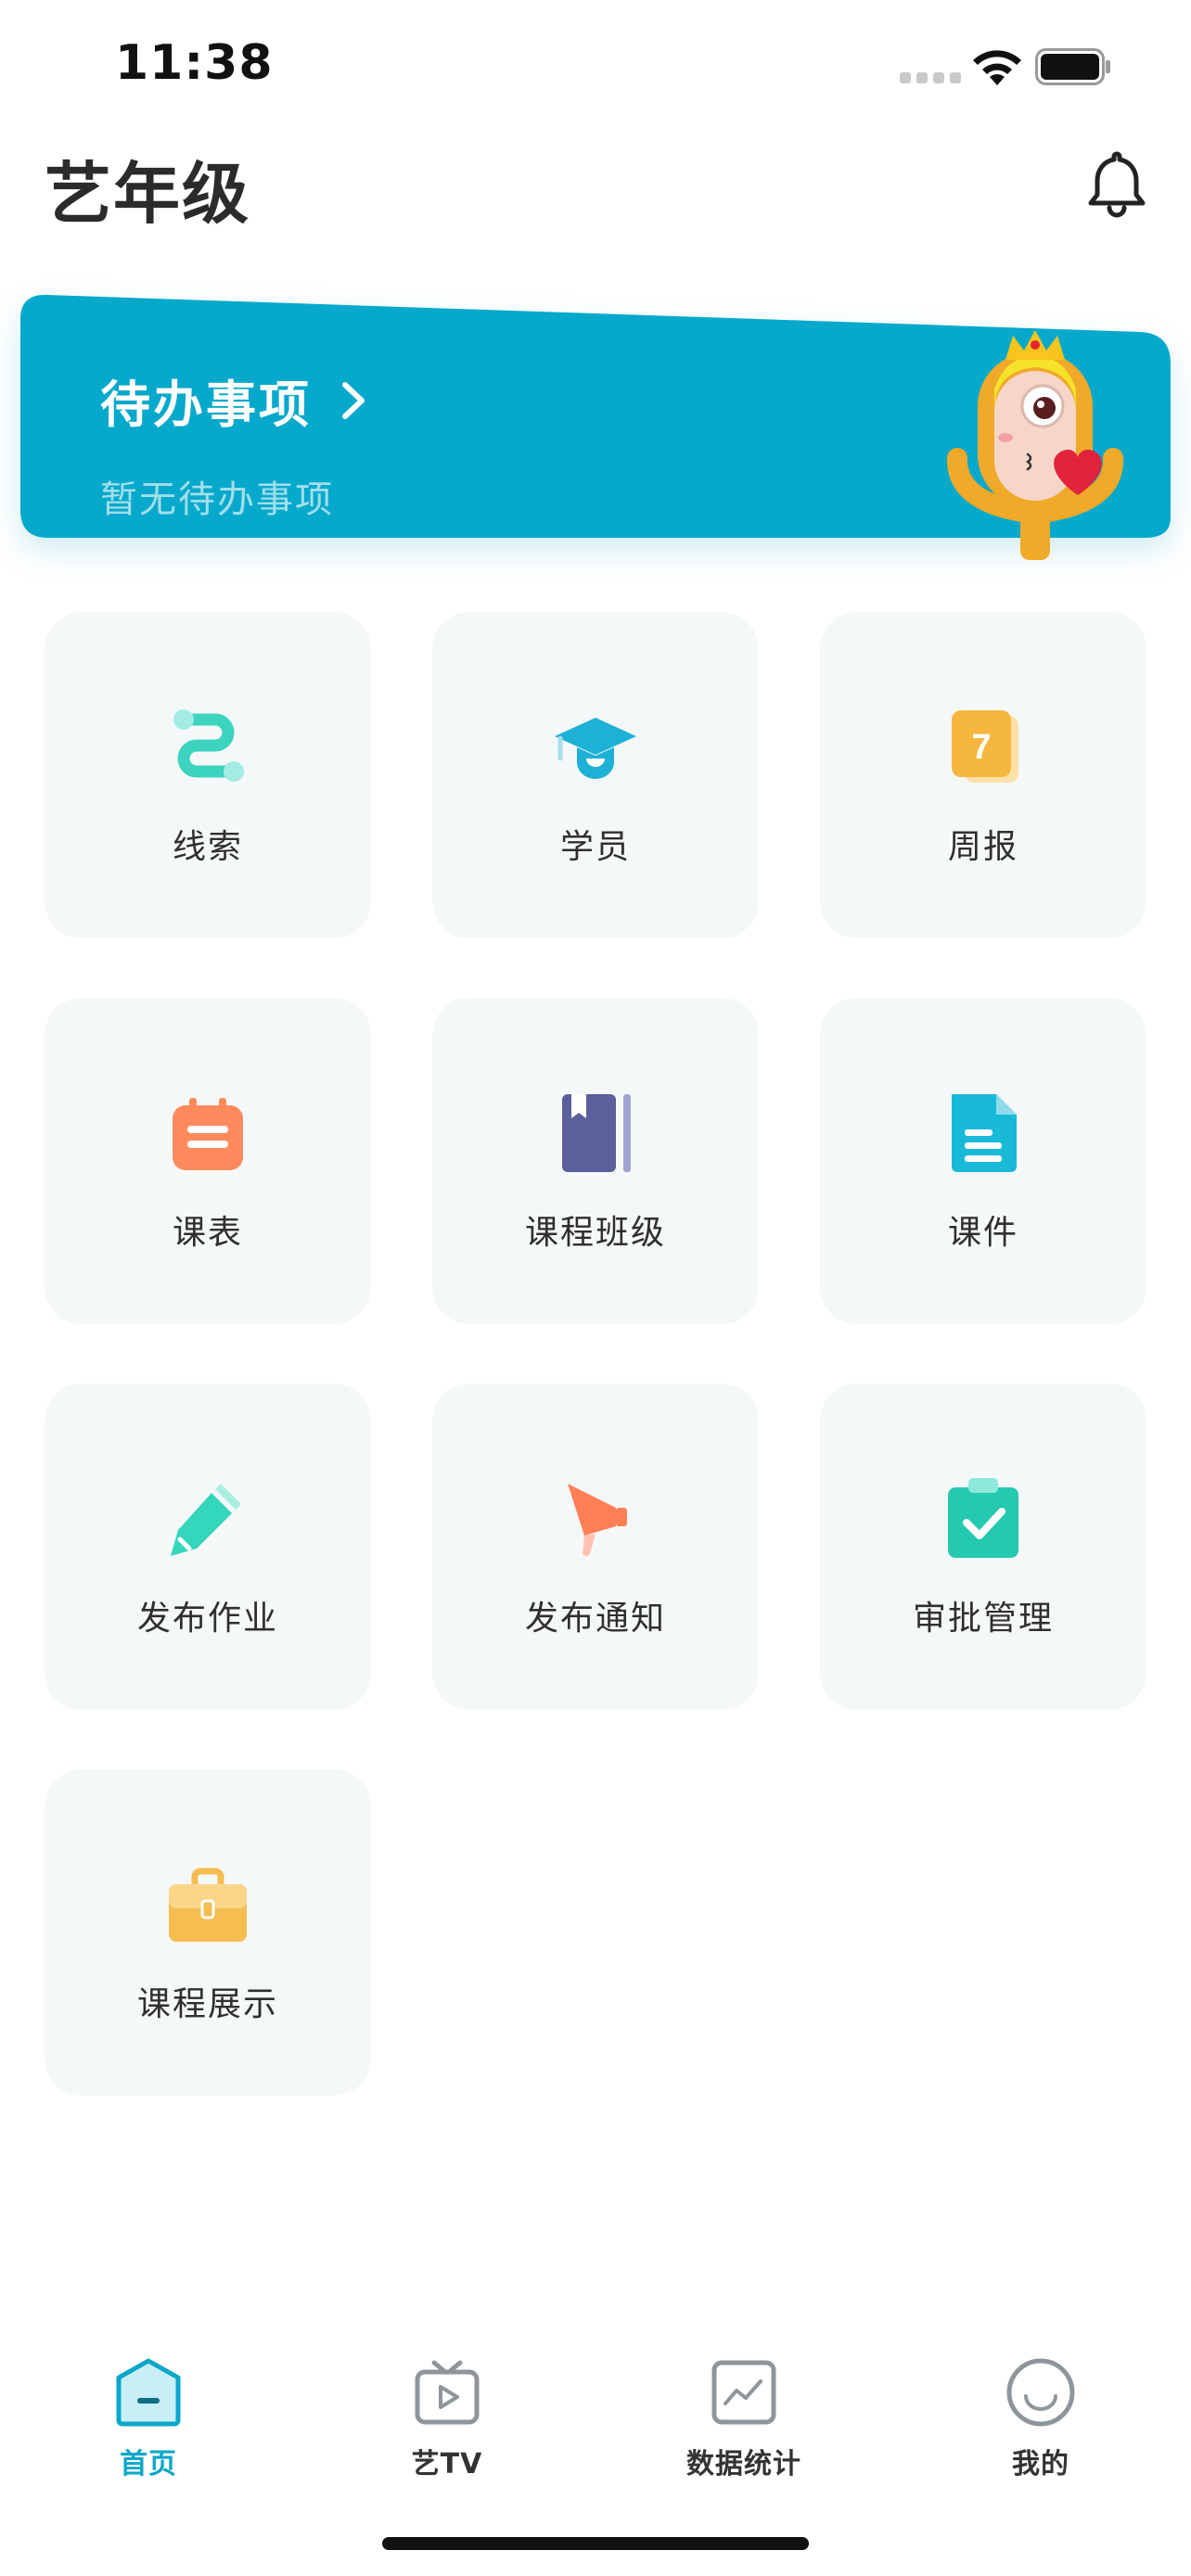 The width and height of the screenshot is (1191, 2576). What do you see at coordinates (148, 2464) in the screenshot?
I see `tab-label: 首页` at bounding box center [148, 2464].